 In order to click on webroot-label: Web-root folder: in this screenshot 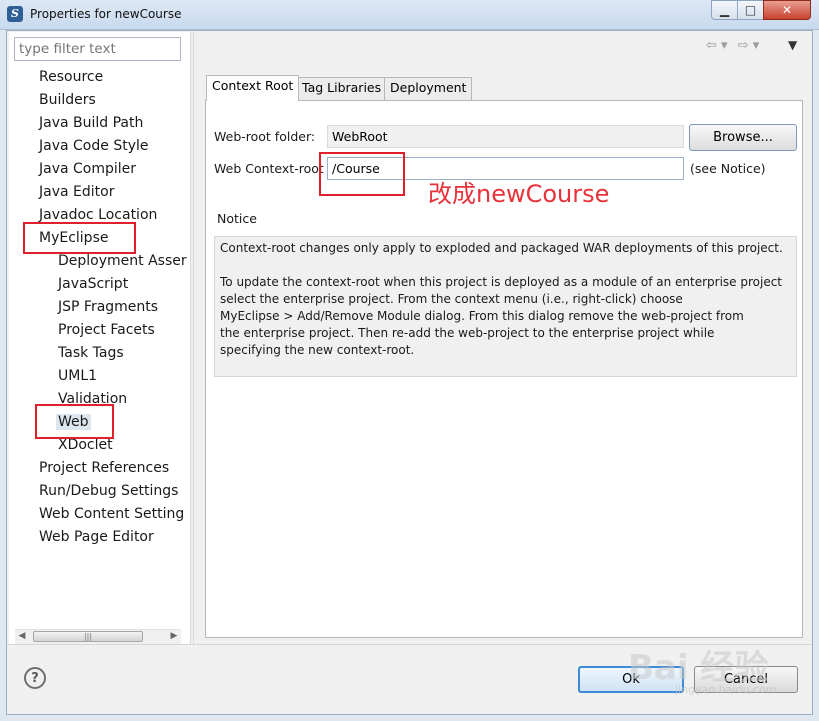, I will do `click(265, 136)`.